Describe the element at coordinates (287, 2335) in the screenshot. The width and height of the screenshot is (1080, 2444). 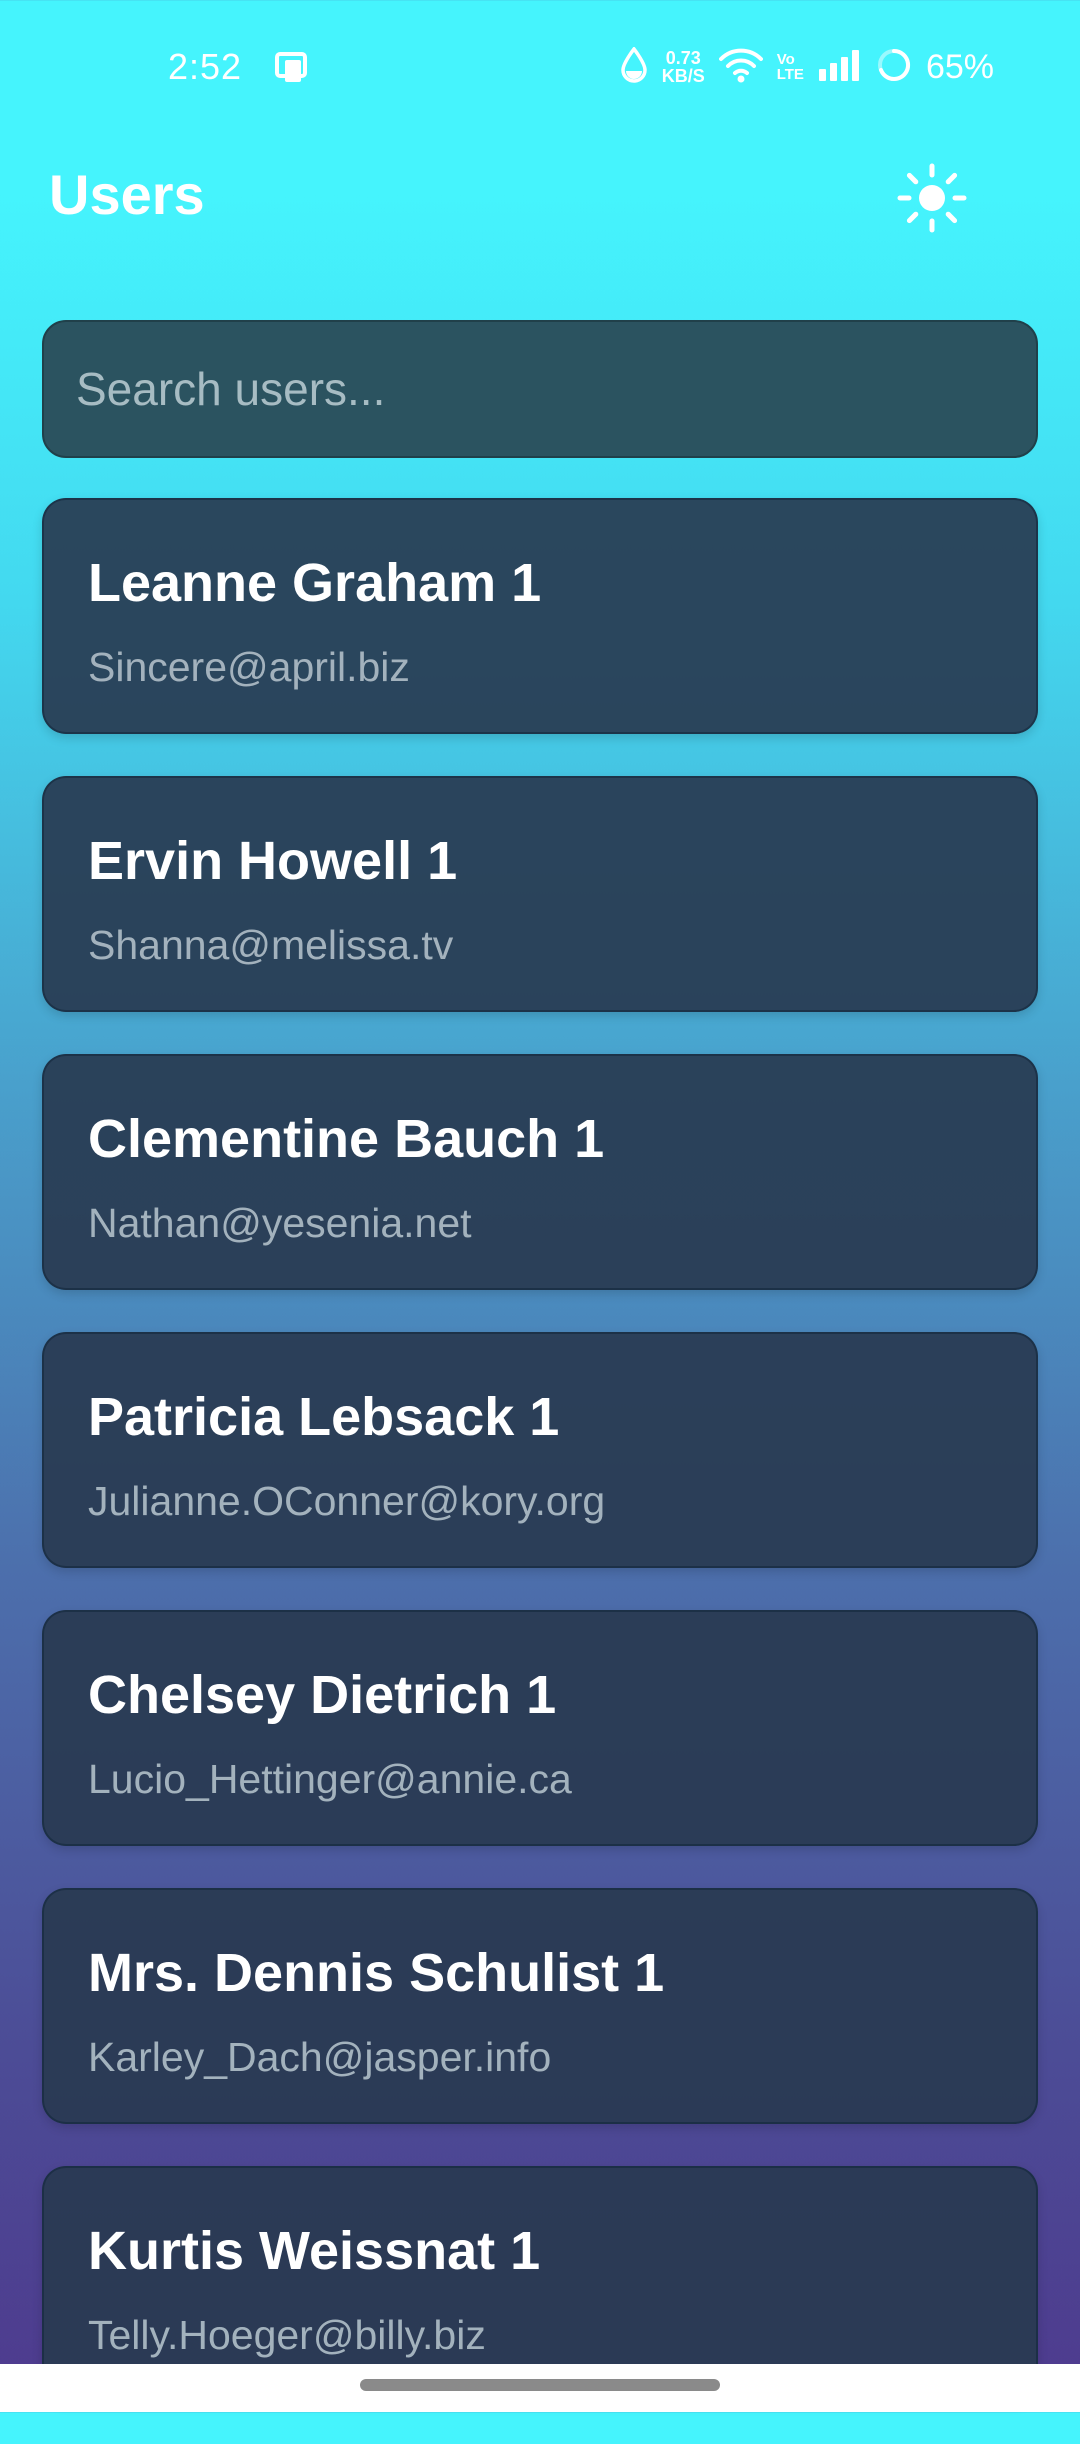
I see `user-email: Telly.Hoeger@billy.biz` at that location.